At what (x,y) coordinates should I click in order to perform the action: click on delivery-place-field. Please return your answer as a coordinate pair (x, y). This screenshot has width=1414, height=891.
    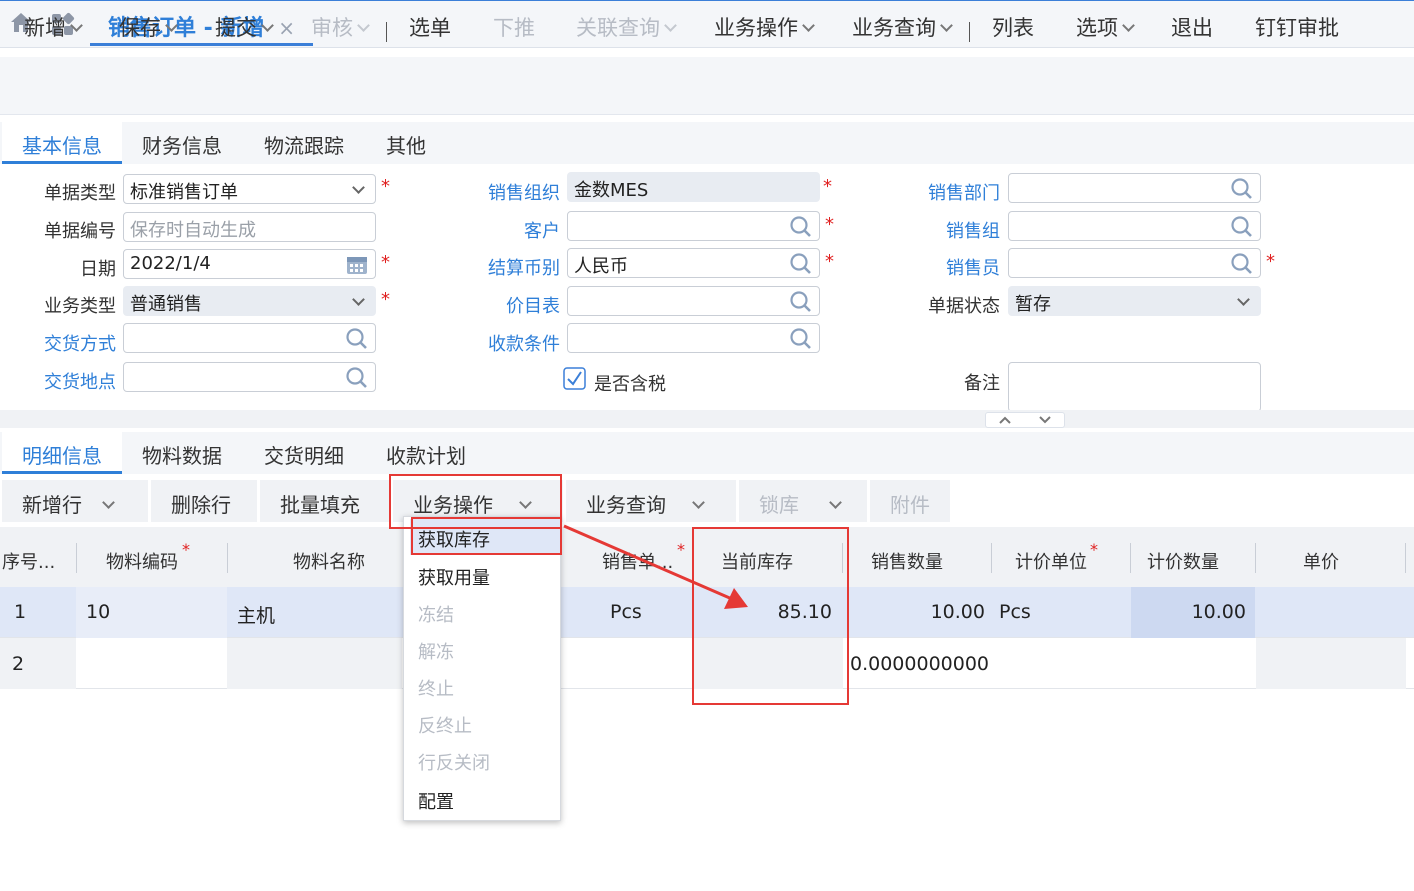
    Looking at the image, I should click on (249, 377).